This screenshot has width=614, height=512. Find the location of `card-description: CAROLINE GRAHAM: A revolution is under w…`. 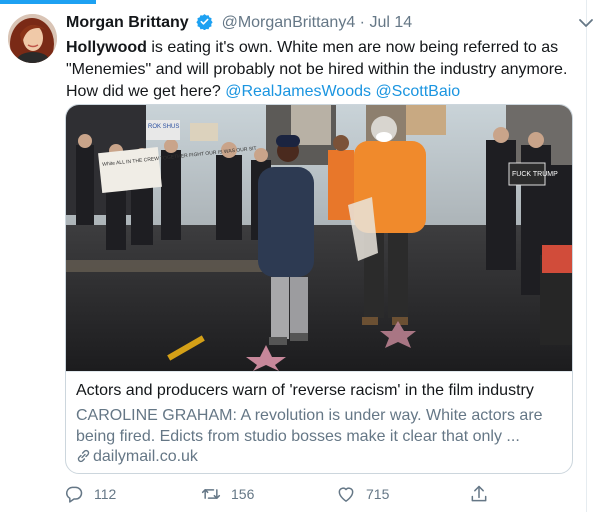

card-description: CAROLINE GRAHAM: A revolution is under w… is located at coordinates (309, 426).